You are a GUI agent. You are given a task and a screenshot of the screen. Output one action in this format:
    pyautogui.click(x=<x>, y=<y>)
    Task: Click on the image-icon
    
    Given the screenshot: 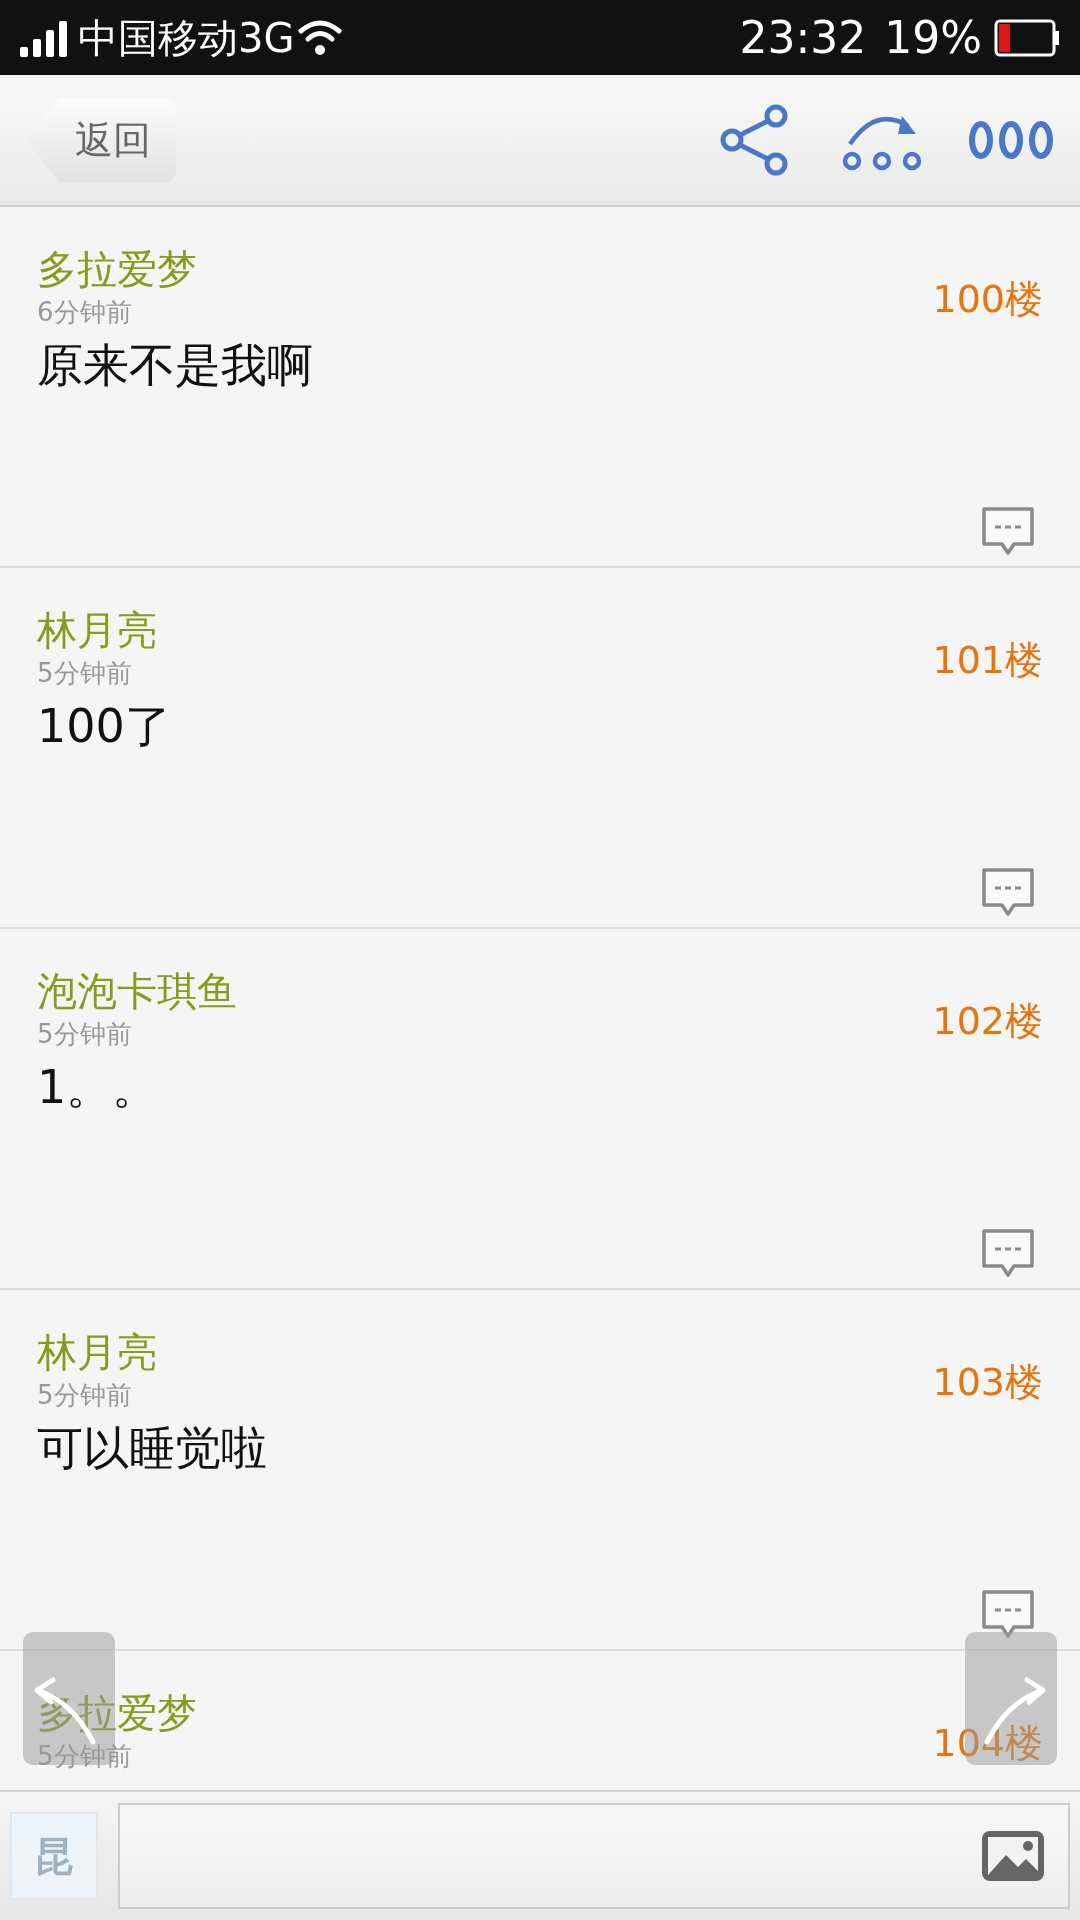 What is the action you would take?
    pyautogui.click(x=1013, y=1856)
    